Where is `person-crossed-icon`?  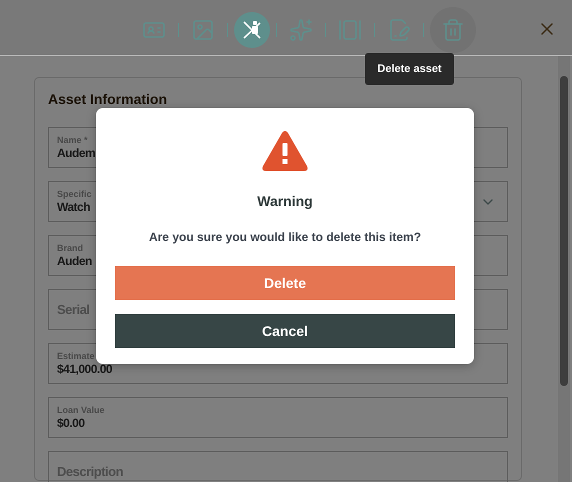
person-crossed-icon is located at coordinates (252, 29).